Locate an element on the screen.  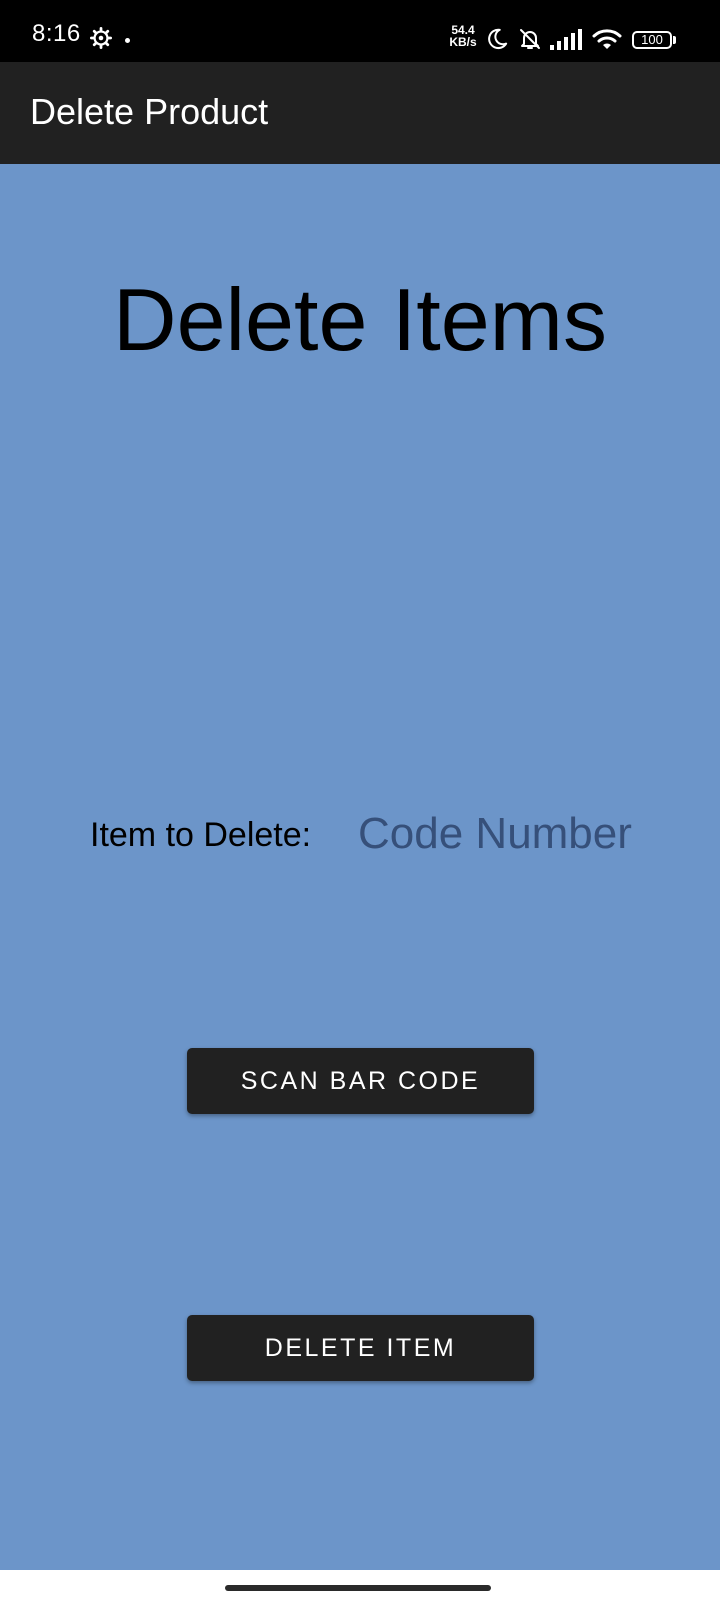
battery-level: 100 is located at coordinates (652, 39).